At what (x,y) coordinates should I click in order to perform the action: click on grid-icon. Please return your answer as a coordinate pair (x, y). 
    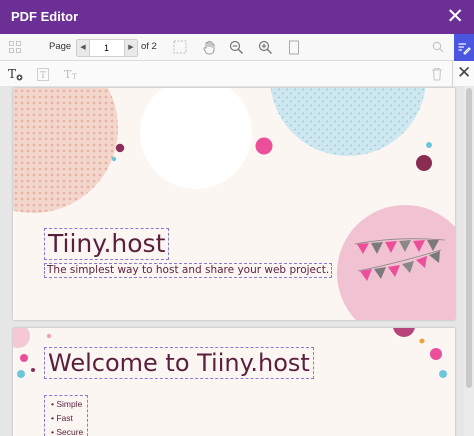
    Looking at the image, I should click on (15, 47).